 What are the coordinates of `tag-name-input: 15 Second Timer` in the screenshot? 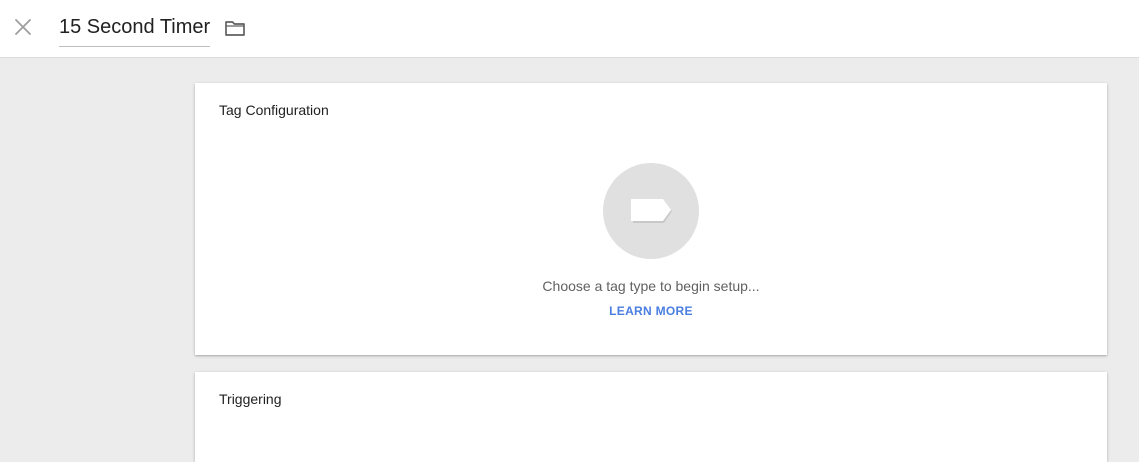 It's located at (135, 30).